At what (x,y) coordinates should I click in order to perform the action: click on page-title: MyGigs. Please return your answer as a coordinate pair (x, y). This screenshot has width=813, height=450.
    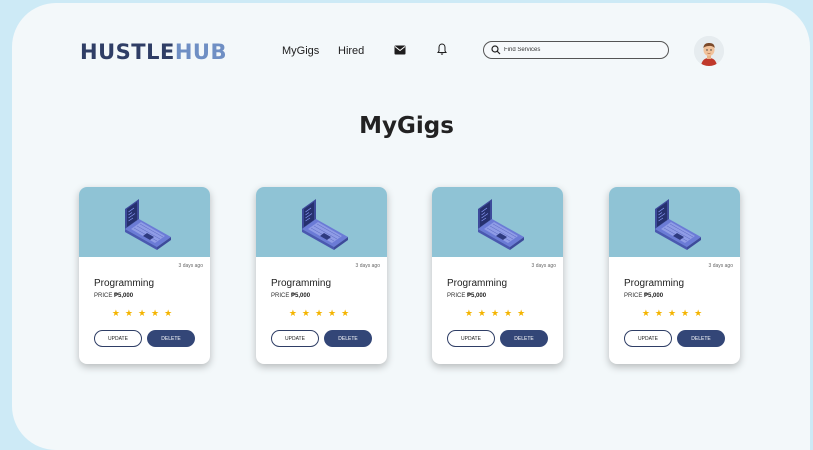
    Looking at the image, I should click on (406, 126).